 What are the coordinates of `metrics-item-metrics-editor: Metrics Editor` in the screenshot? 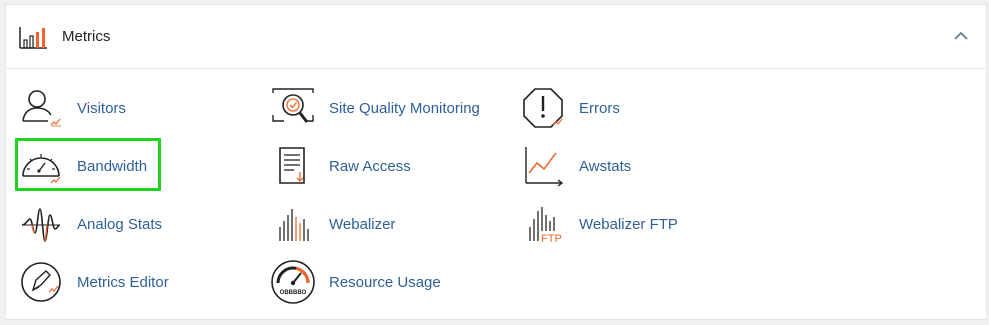 It's located at (93, 282).